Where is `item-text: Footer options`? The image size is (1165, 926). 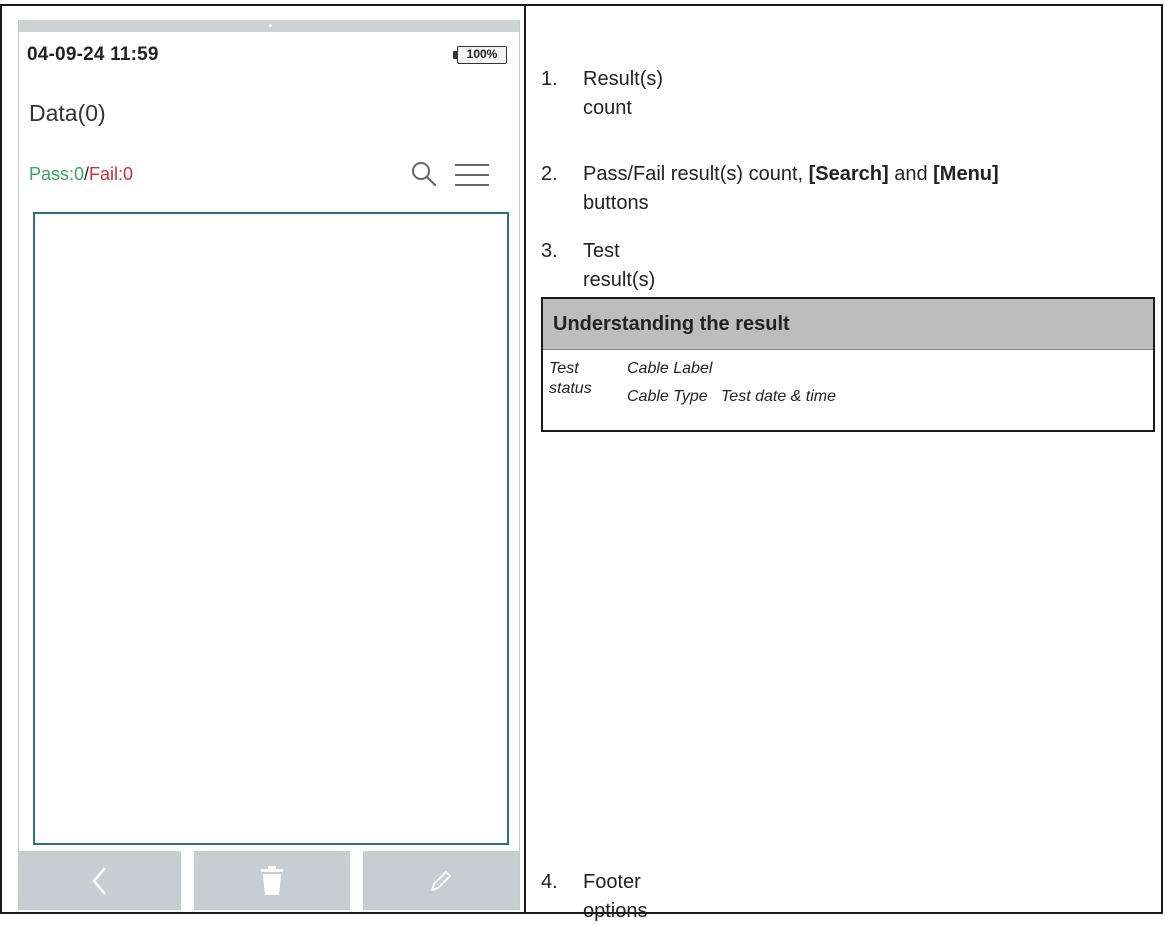
item-text: Footer options is located at coordinates (615, 896).